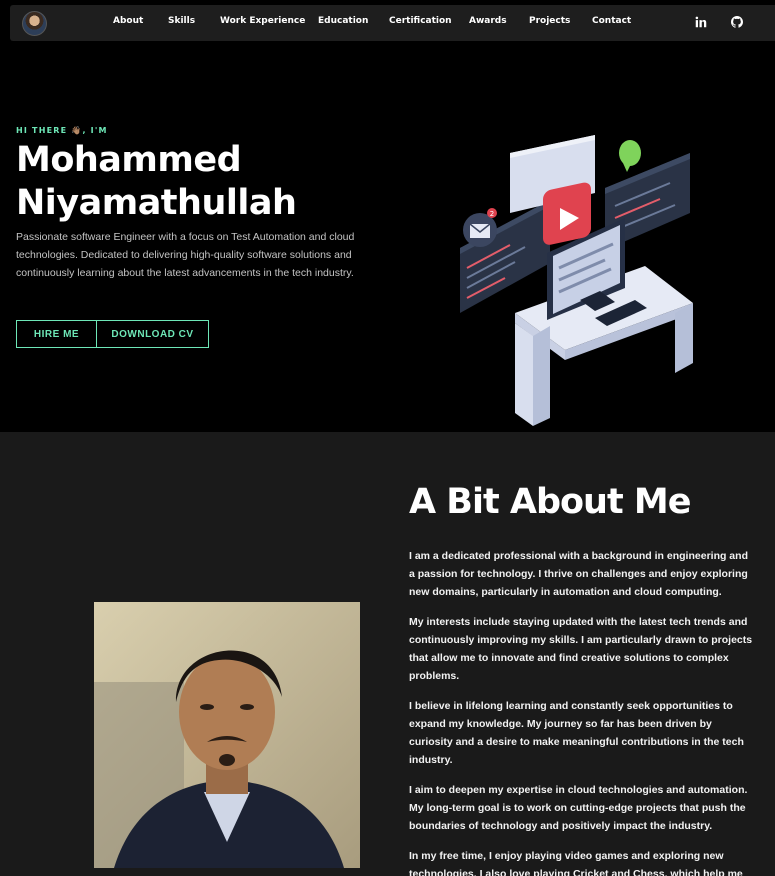 This screenshot has height=876, width=775. Describe the element at coordinates (56, 334) in the screenshot. I see `hire-me-button: HIRE ME` at that location.